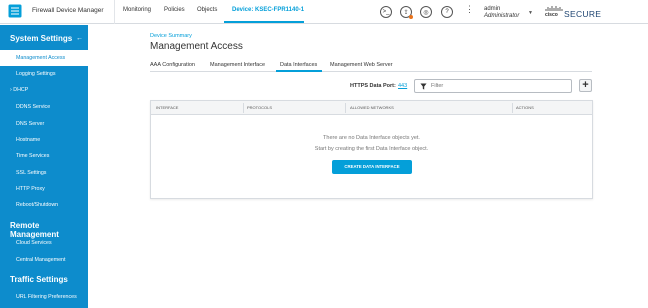  I want to click on column-header-allowed-networks: Allowed Networks, so click(372, 107).